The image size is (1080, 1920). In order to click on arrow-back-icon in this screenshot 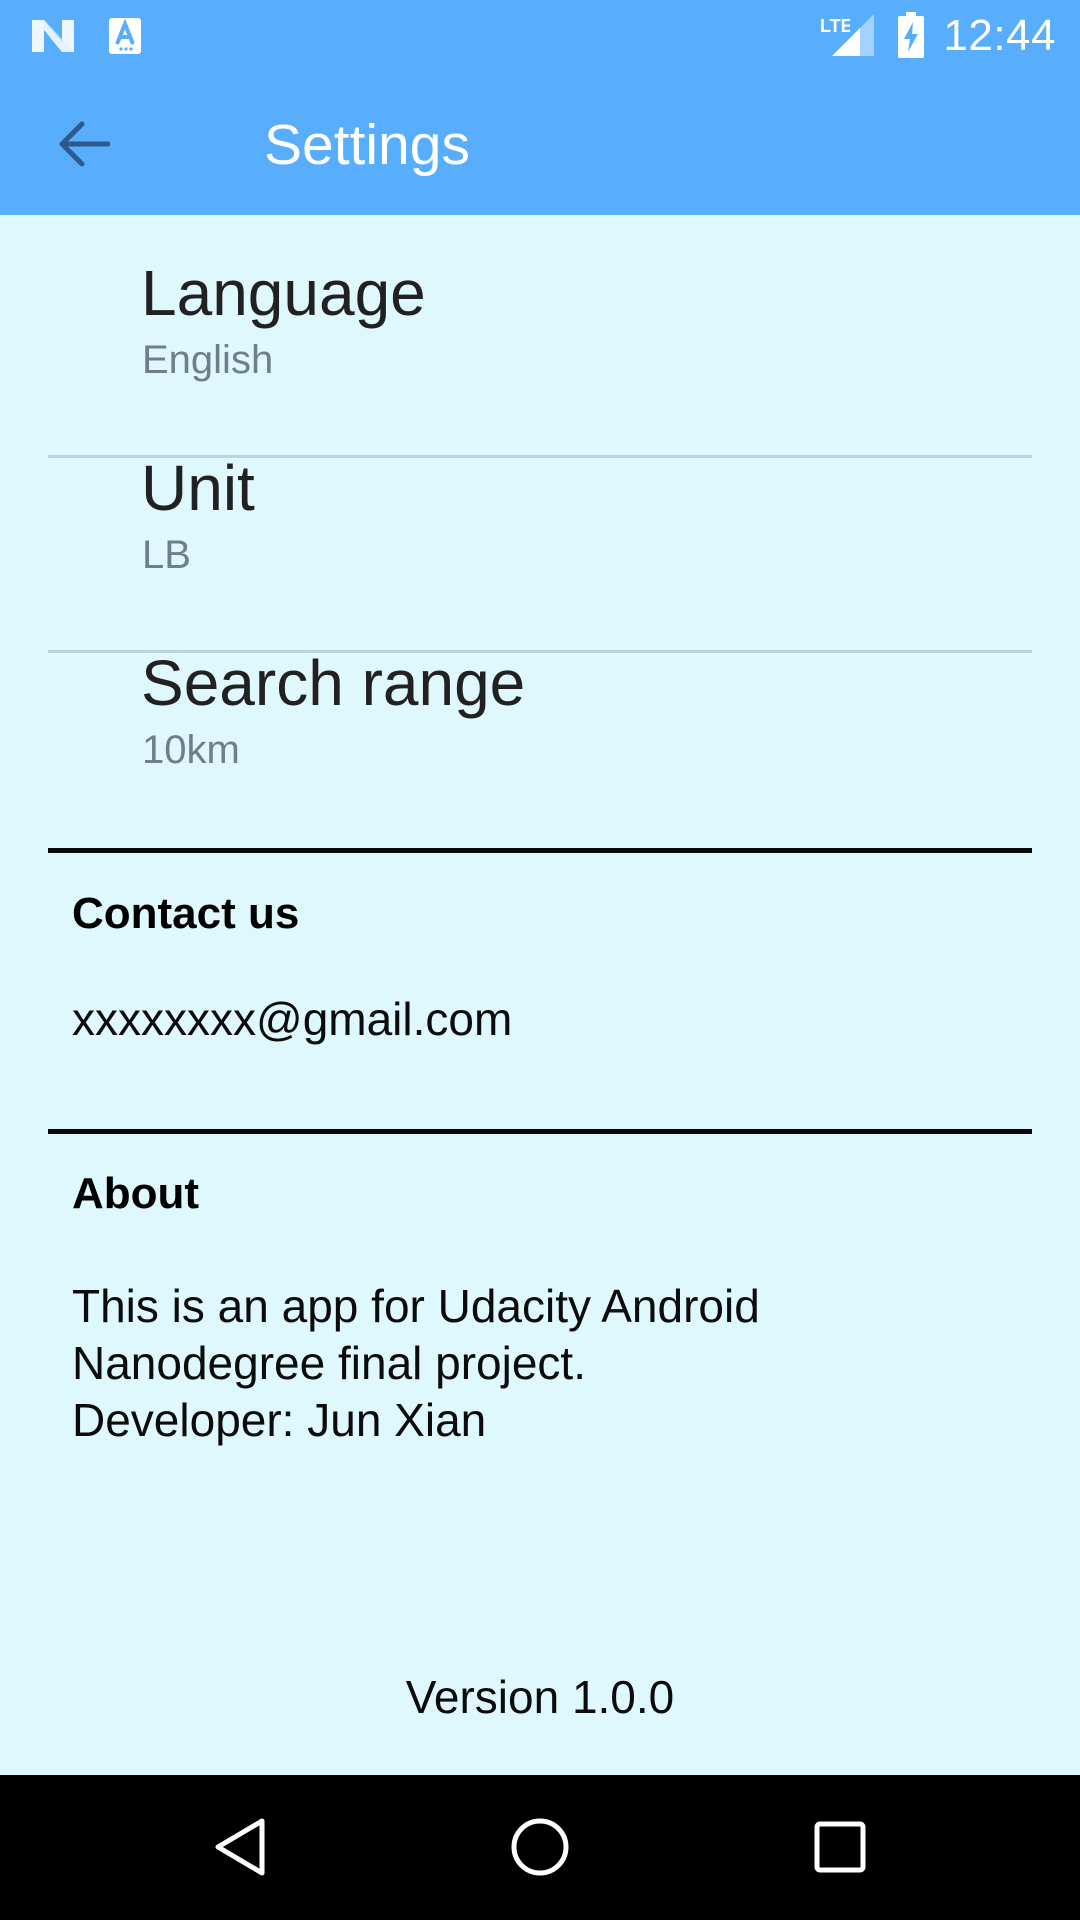, I will do `click(84, 144)`.